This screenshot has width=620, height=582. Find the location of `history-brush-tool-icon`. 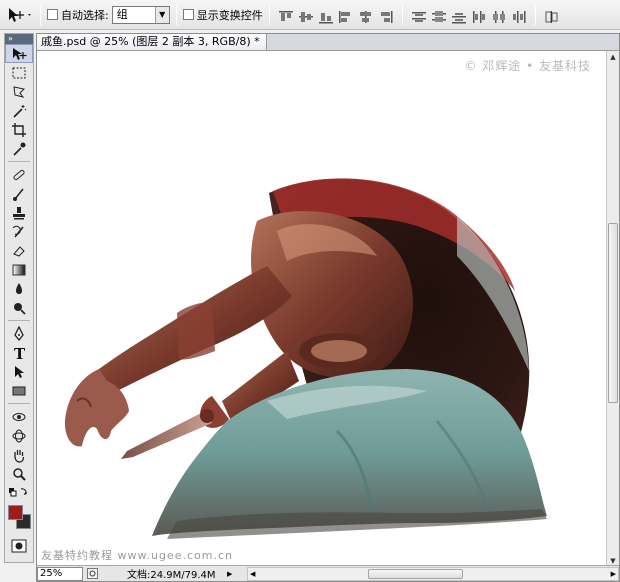

history-brush-tool-icon is located at coordinates (19, 231).